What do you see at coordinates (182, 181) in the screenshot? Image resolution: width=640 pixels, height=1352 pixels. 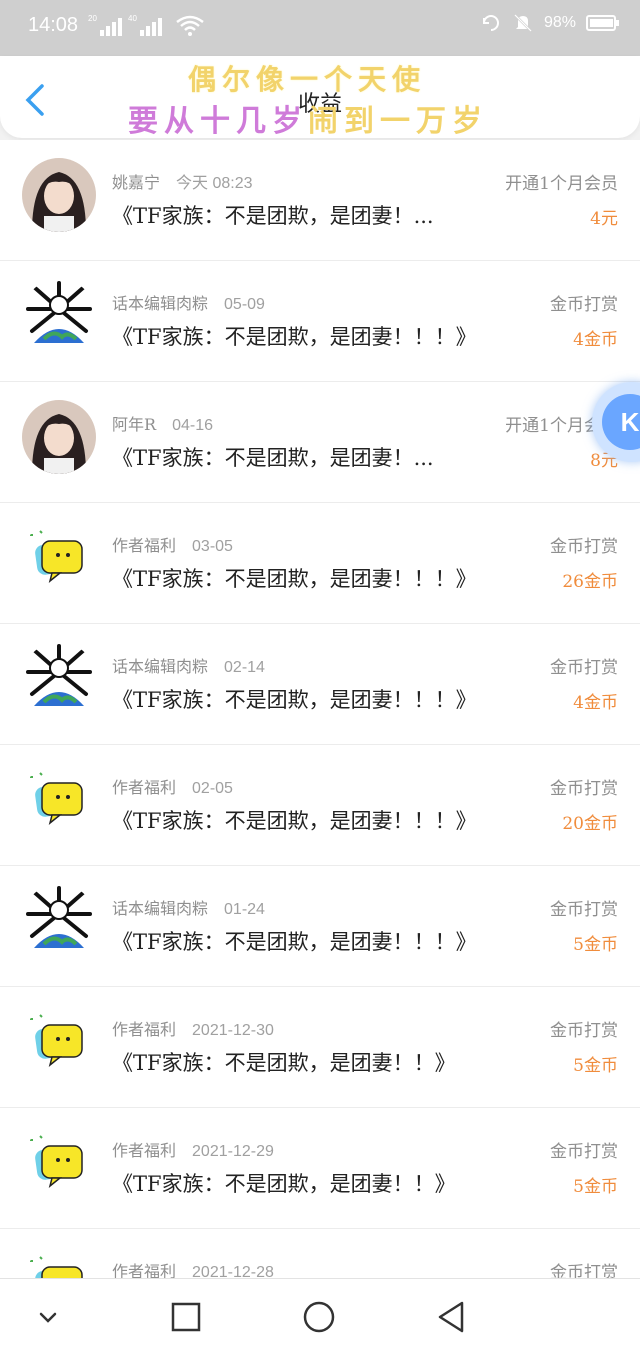 I see `item-meta: 姚嘉宁 今天 08:23` at bounding box center [182, 181].